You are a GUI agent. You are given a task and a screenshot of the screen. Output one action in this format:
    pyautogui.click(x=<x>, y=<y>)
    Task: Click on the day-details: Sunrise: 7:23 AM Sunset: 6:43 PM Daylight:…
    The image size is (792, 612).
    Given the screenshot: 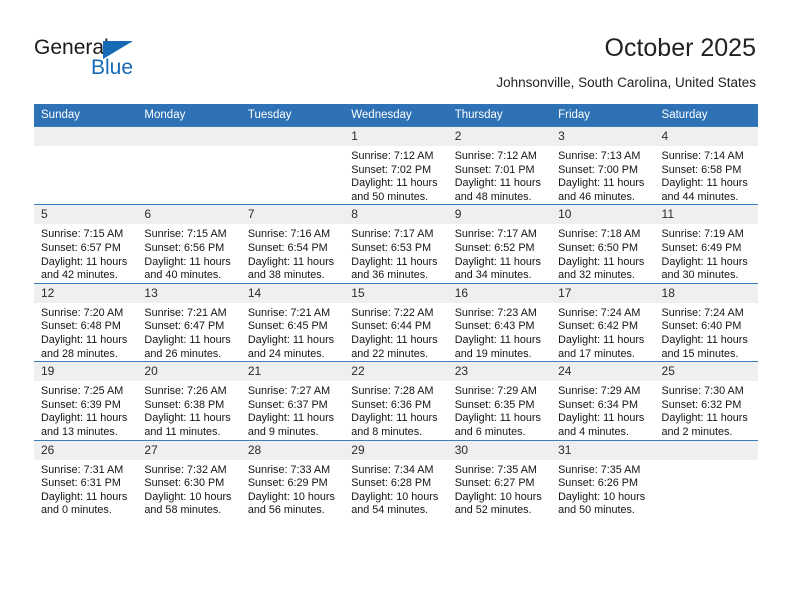 What is the action you would take?
    pyautogui.click(x=499, y=332)
    